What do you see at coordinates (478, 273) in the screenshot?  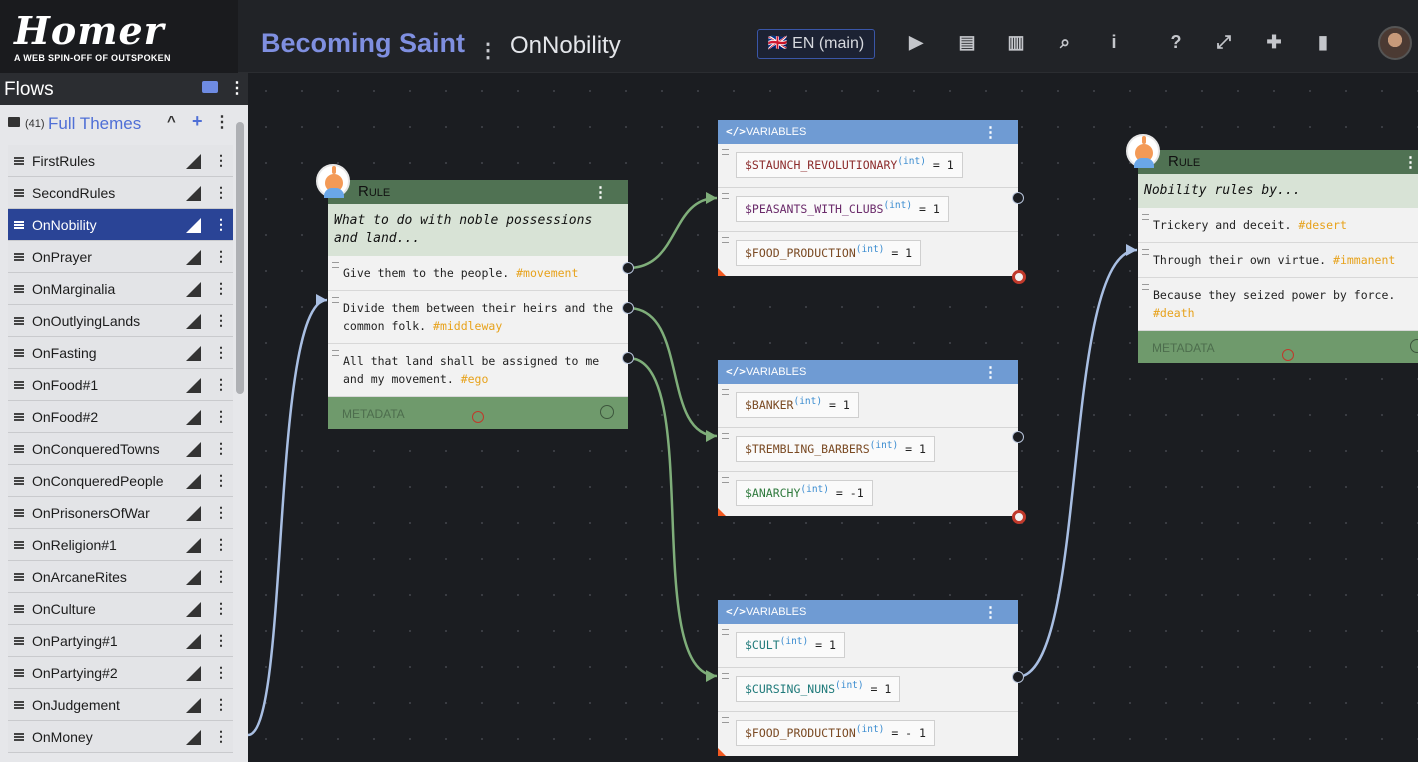 I see `rule-choice: Give them to the people. #movement` at bounding box center [478, 273].